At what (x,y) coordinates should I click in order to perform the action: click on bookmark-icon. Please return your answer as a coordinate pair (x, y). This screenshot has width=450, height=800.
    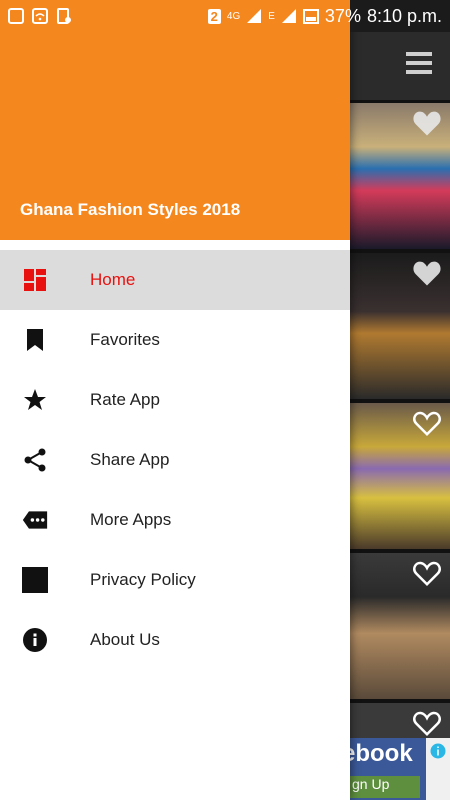
    Looking at the image, I should click on (35, 340).